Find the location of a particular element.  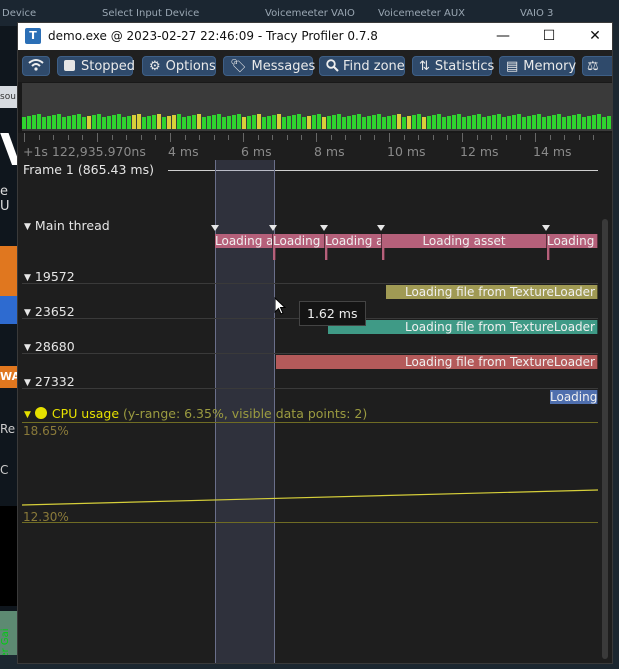

connection-button is located at coordinates (36, 66).